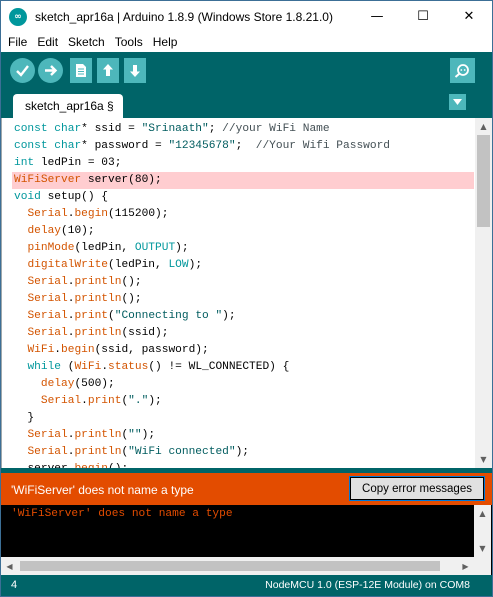 This screenshot has width=493, height=597. Describe the element at coordinates (244, 163) in the screenshot. I see `code-line: int ledPin = 03;` at that location.